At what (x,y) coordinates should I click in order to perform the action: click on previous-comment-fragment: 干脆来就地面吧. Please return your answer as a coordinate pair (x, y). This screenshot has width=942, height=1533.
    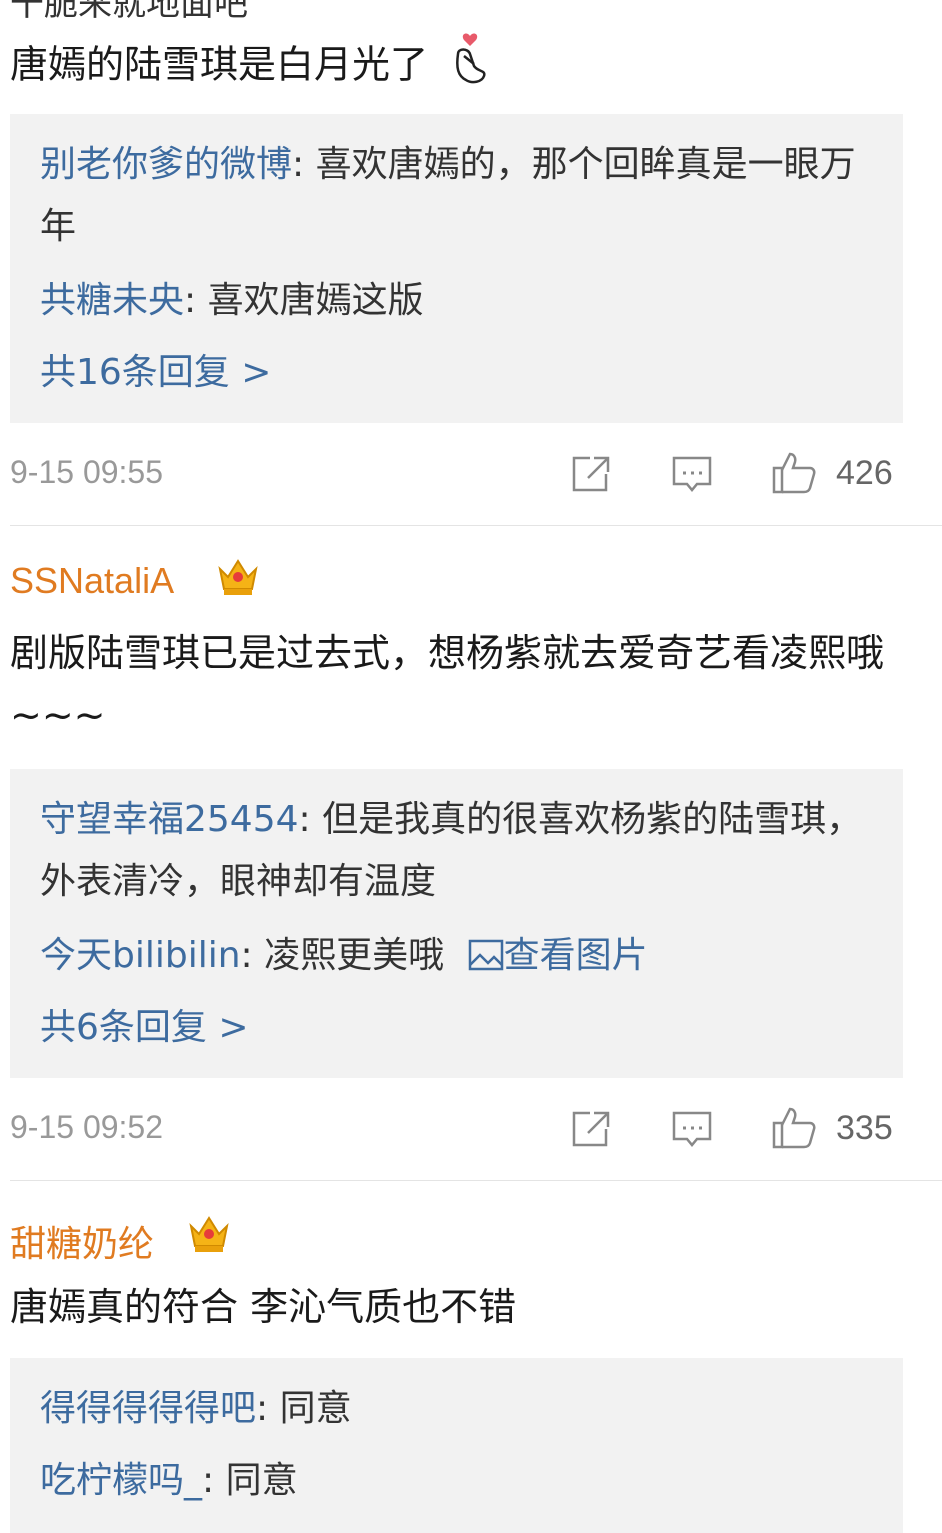
    Looking at the image, I should click on (129, 12).